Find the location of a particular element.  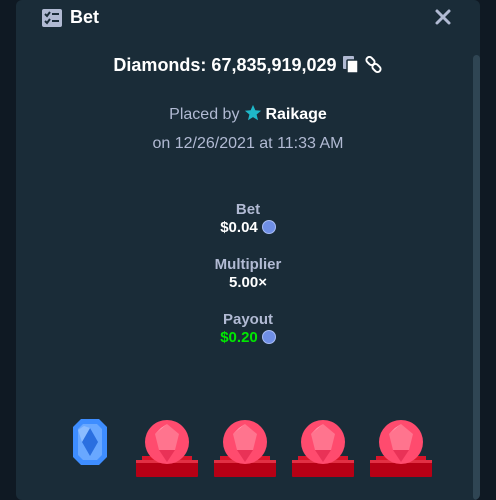

payout-stat: Payout $0.20 is located at coordinates (248, 329).